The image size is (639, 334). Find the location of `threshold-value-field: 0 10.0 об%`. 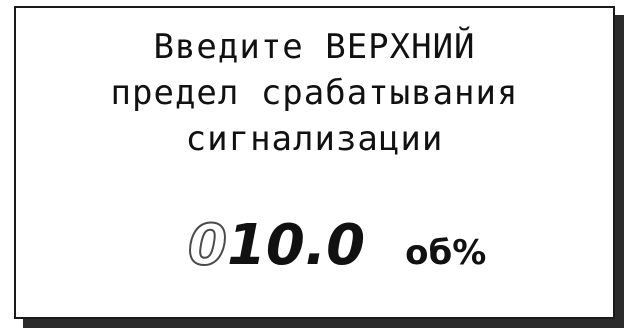

threshold-value-field: 0 10.0 об% is located at coordinates (337, 247).